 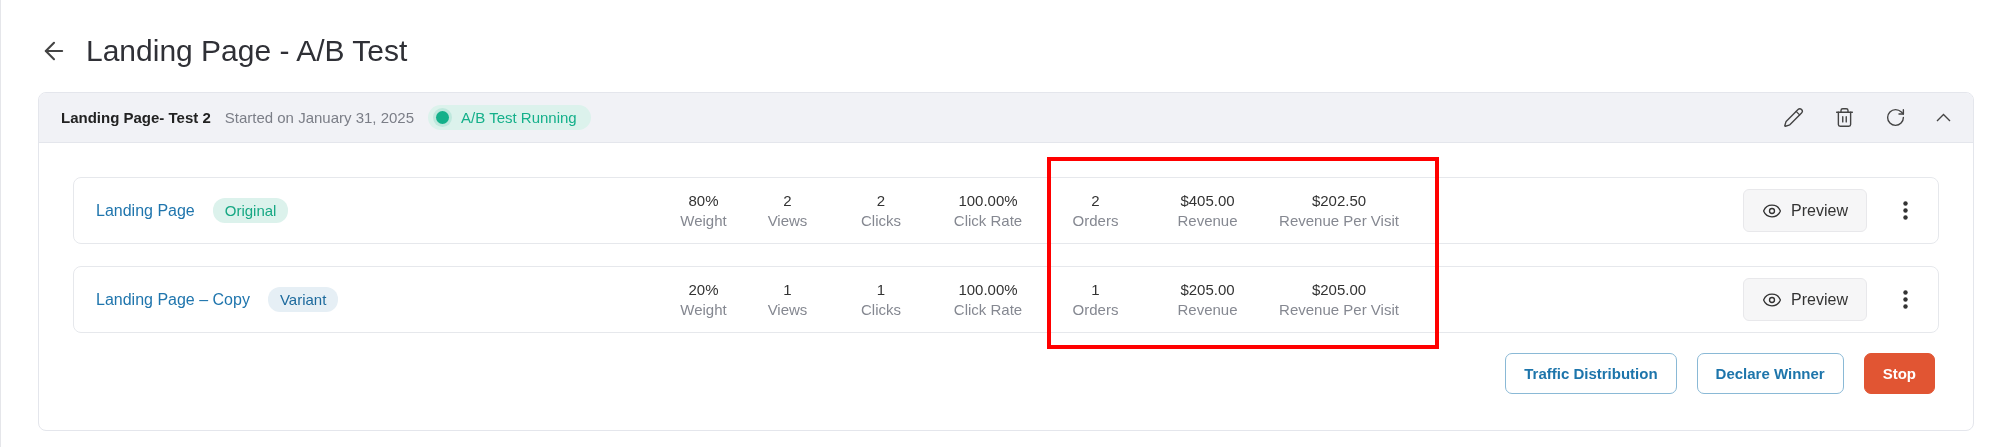 I want to click on chevron-up-icon, so click(x=1943, y=117).